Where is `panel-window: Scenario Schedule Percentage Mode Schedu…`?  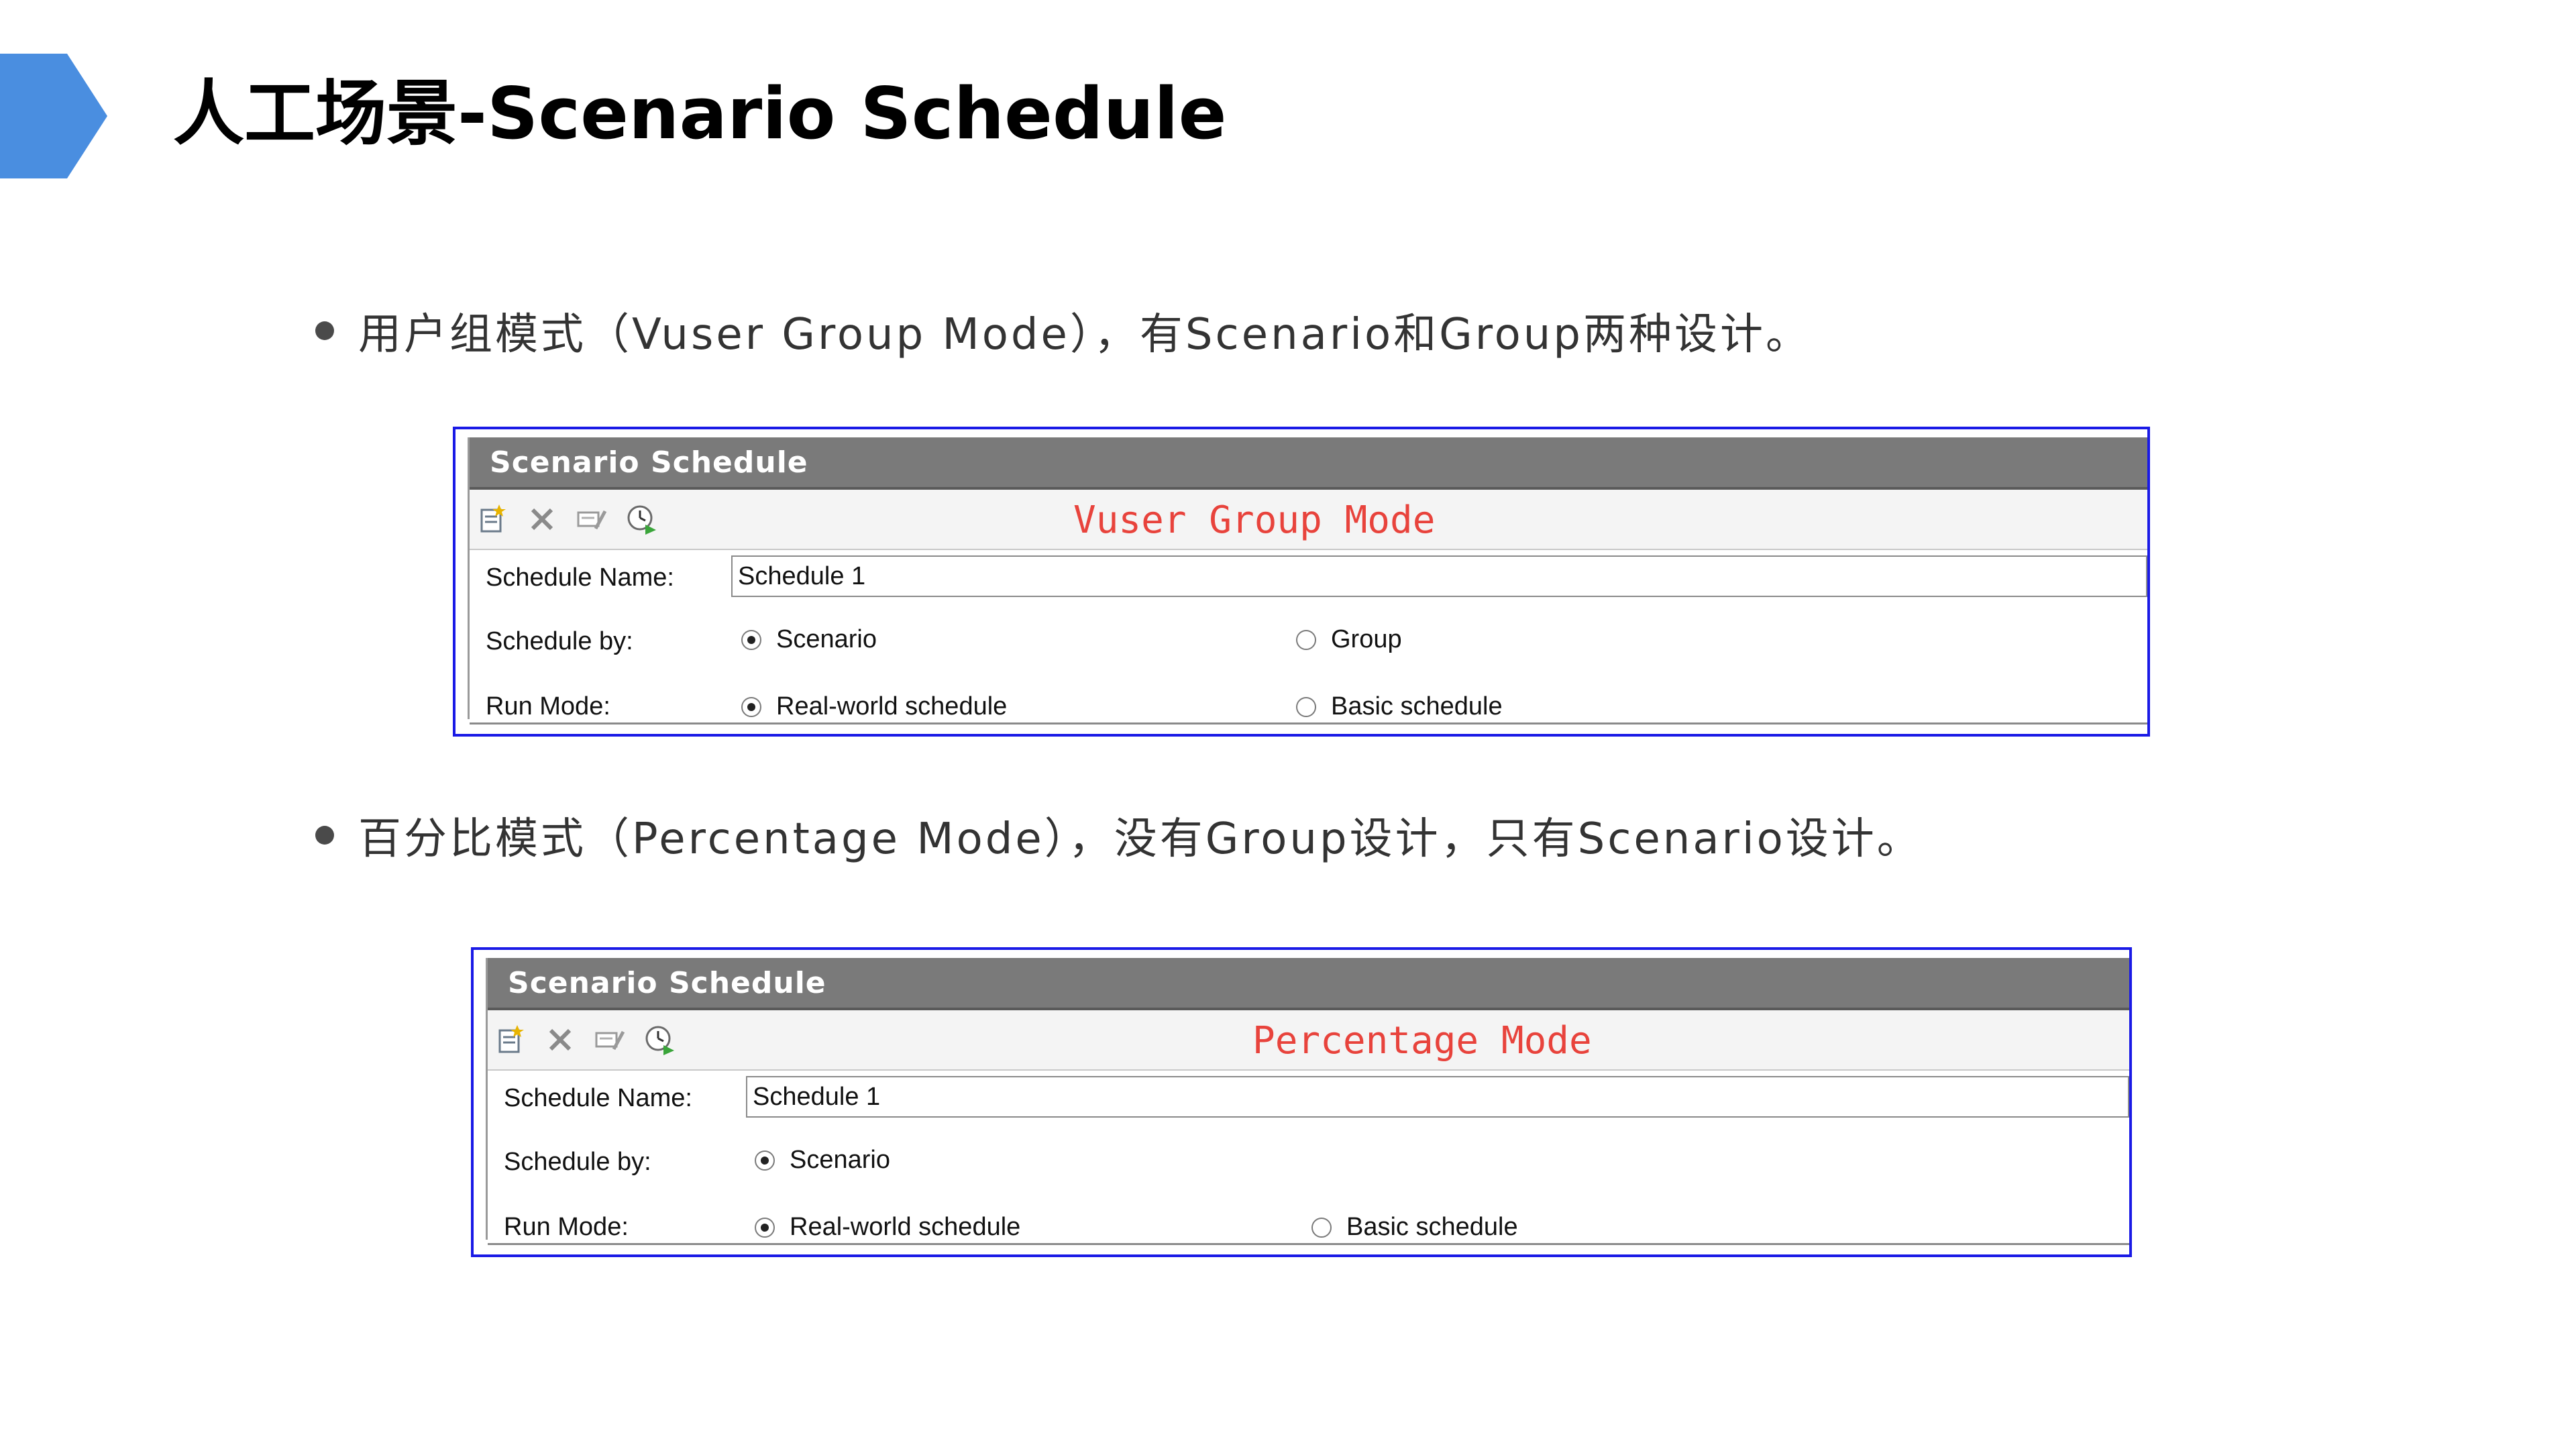
panel-window: Scenario Schedule Percentage Mode Schedu… is located at coordinates (1307, 1101).